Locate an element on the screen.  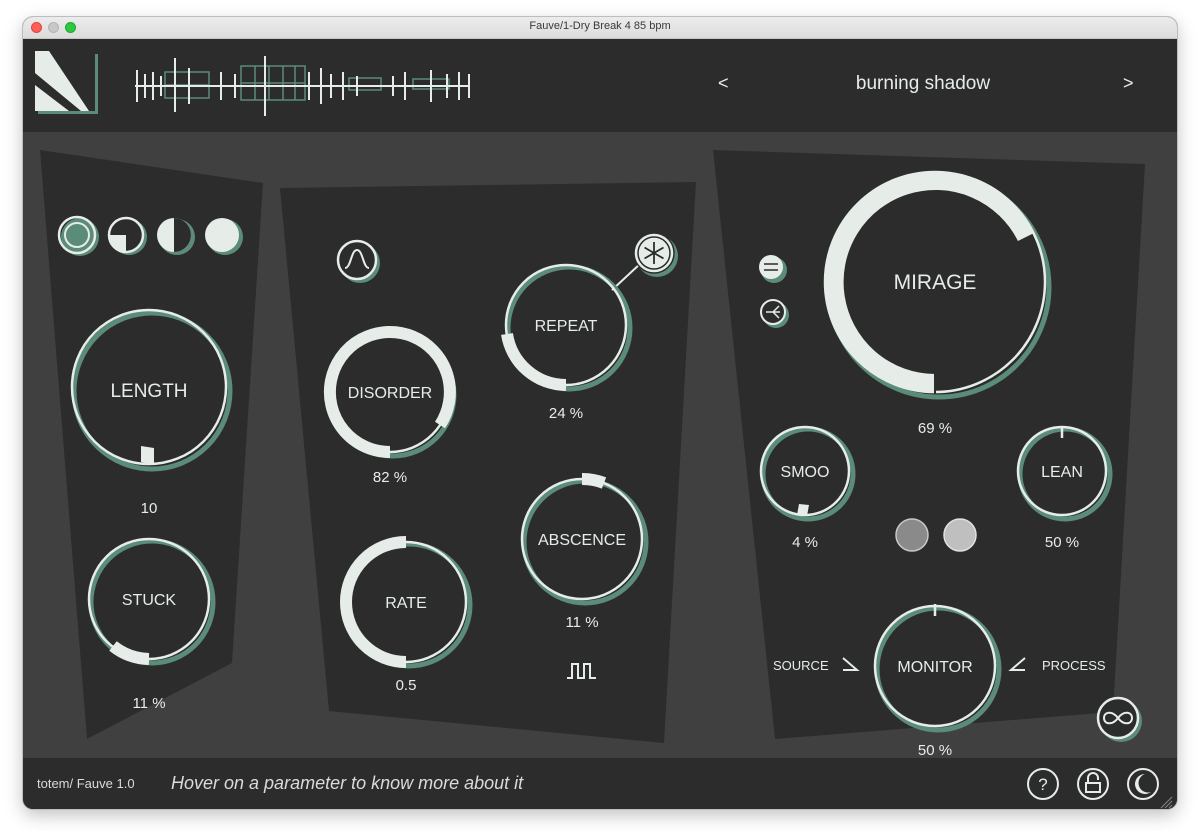
version-label: totem/ Fauve 1.0 is located at coordinates (86, 783).